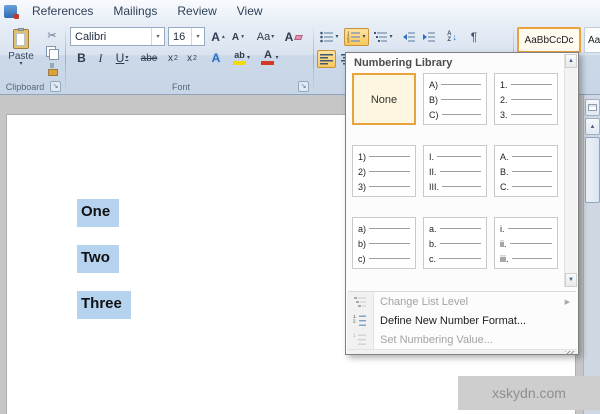  What do you see at coordinates (117, 36) in the screenshot?
I see `font-family-select: Calibri ▾` at bounding box center [117, 36].